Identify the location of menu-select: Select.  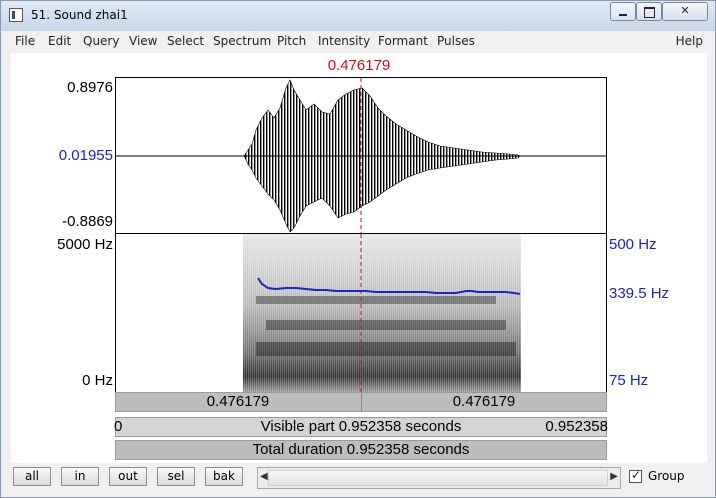
(185, 41).